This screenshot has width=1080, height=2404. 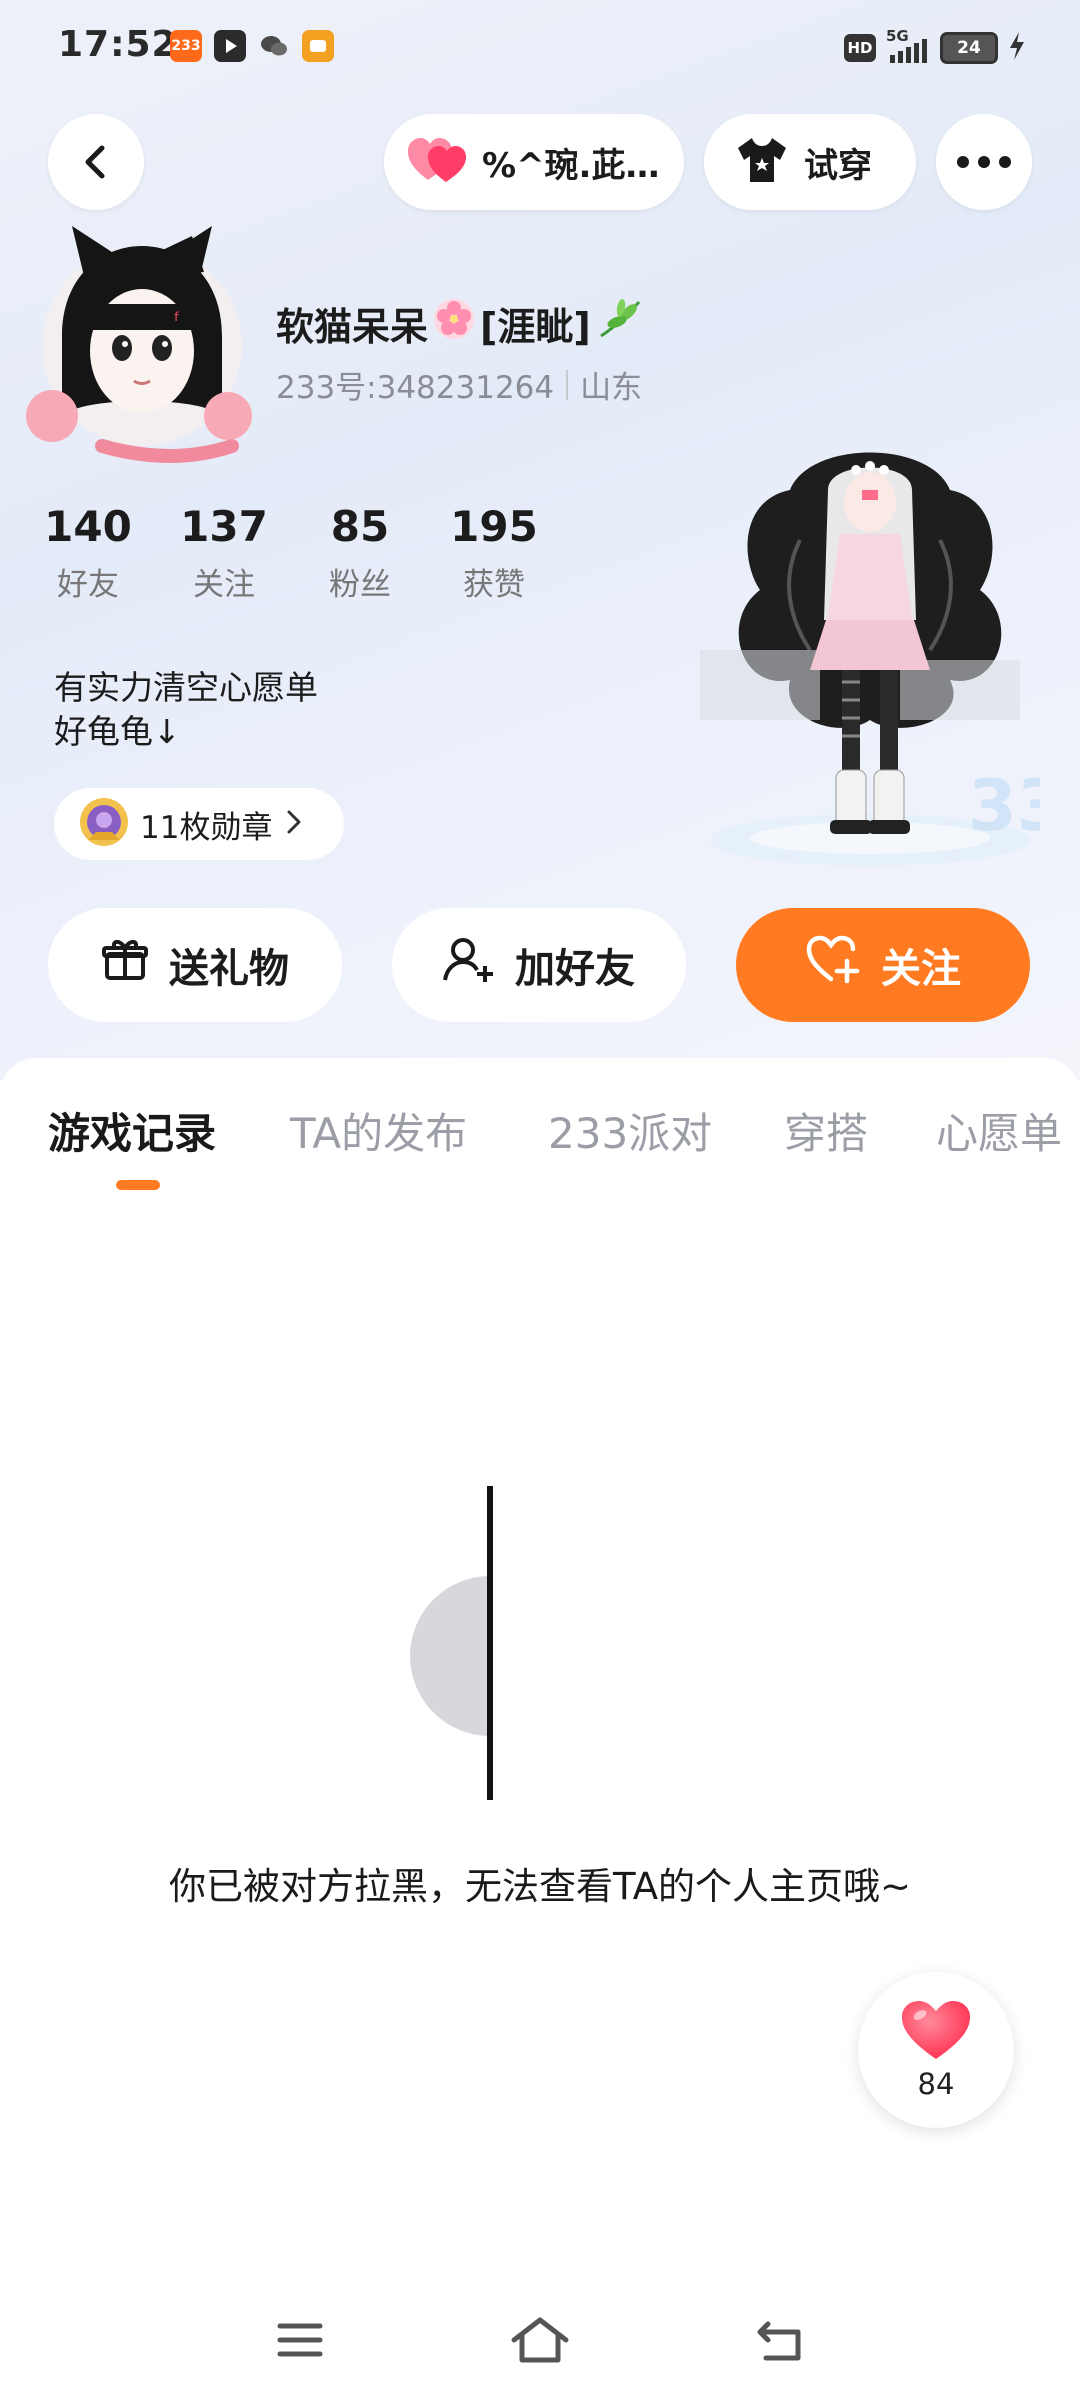 I want to click on add-friend-label: 加好友, so click(x=575, y=969).